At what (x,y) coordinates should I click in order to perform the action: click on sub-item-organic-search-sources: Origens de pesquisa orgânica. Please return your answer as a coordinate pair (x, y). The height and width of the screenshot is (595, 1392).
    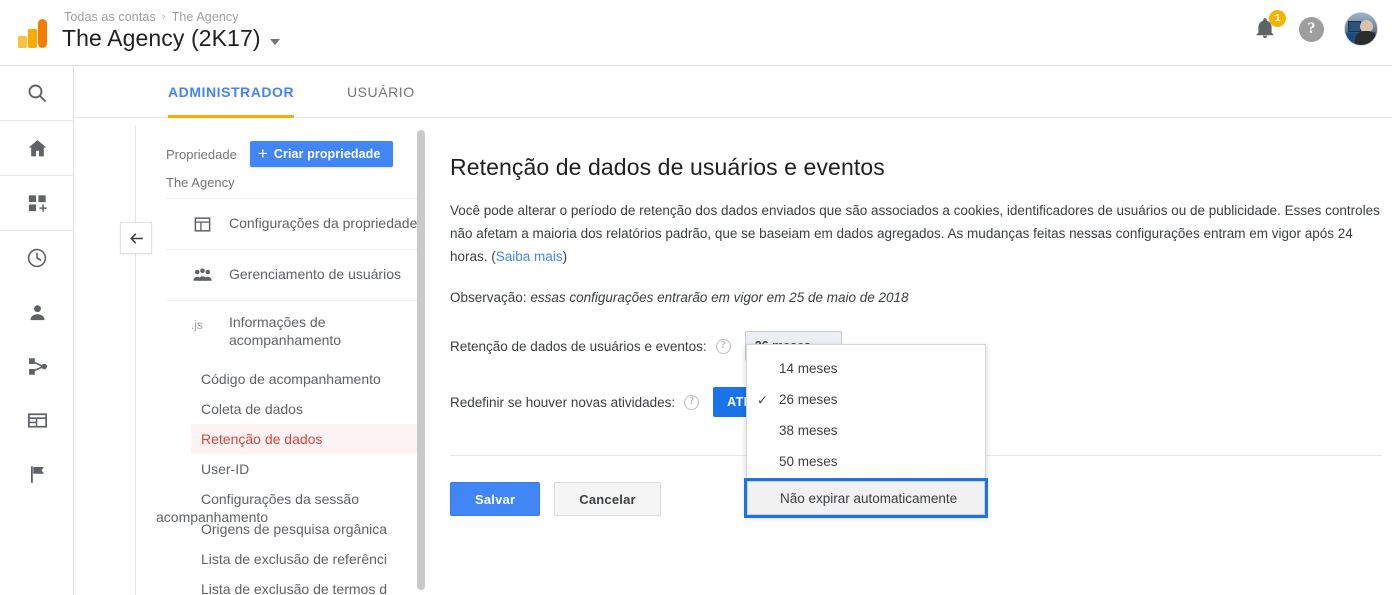
    Looking at the image, I should click on (308, 529).